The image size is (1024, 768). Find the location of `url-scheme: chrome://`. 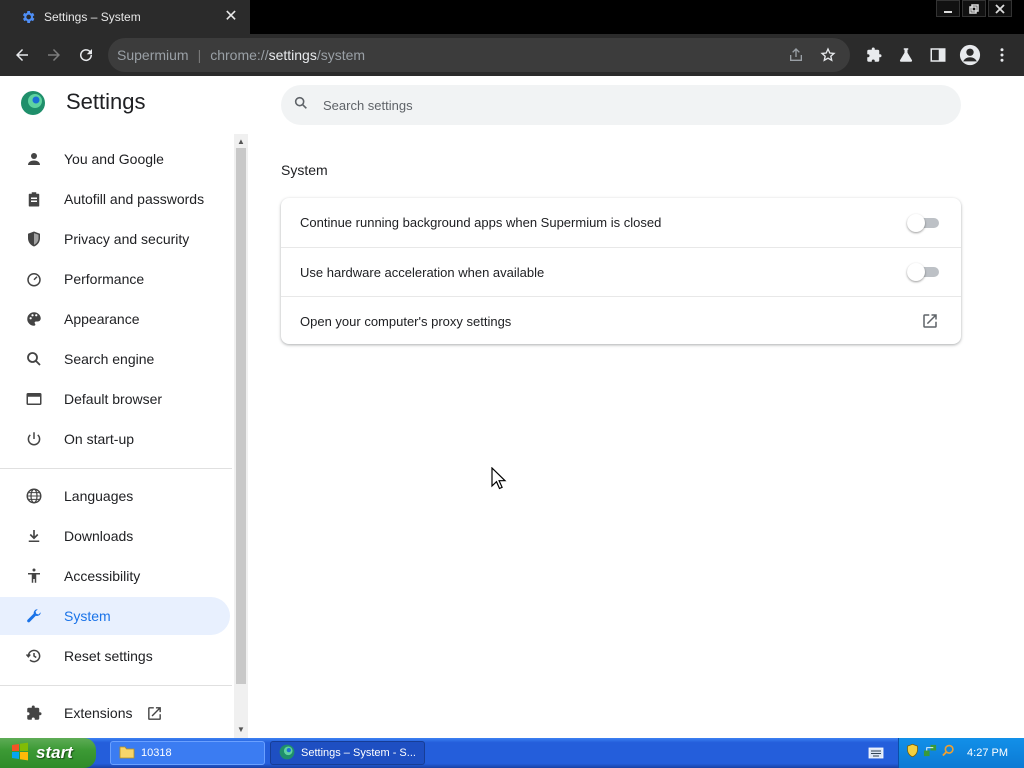

url-scheme: chrome:// is located at coordinates (239, 55).